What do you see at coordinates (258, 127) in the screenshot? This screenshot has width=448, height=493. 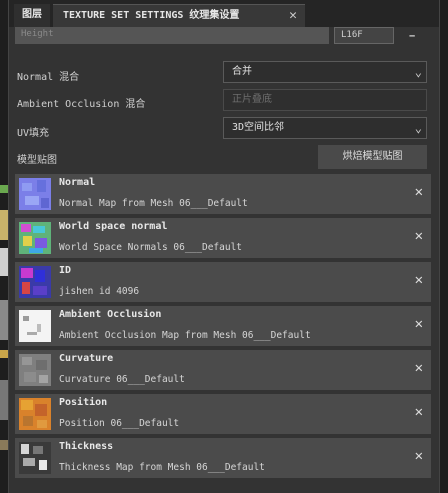 I see `uv-fill-value: 3D空间比邻` at bounding box center [258, 127].